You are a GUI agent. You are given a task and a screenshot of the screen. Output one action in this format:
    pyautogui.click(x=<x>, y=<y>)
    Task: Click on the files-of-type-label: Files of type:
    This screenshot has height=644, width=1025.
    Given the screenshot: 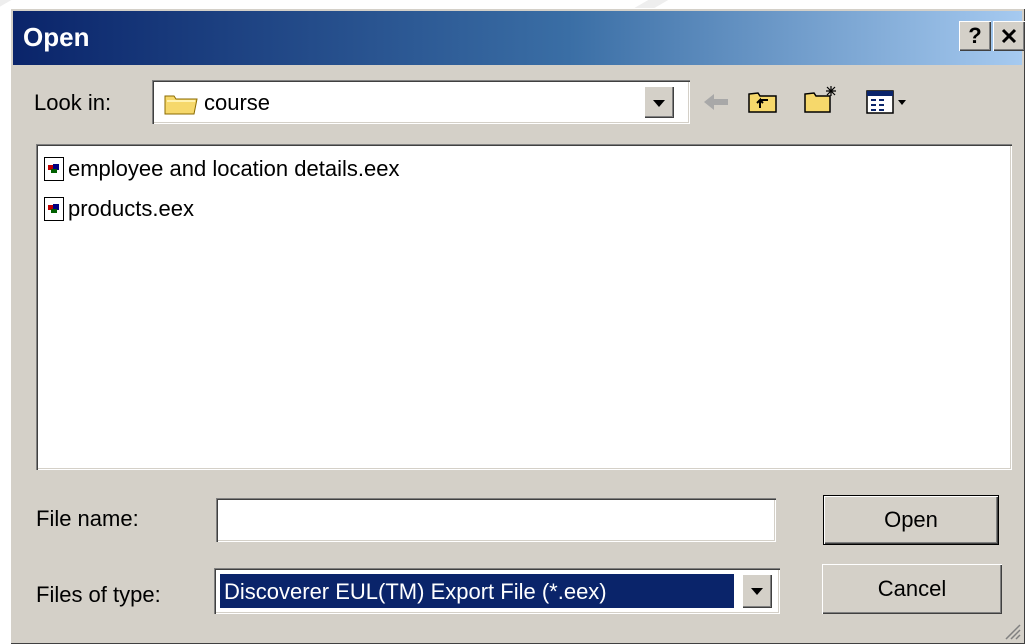 What is the action you would take?
    pyautogui.click(x=98, y=594)
    